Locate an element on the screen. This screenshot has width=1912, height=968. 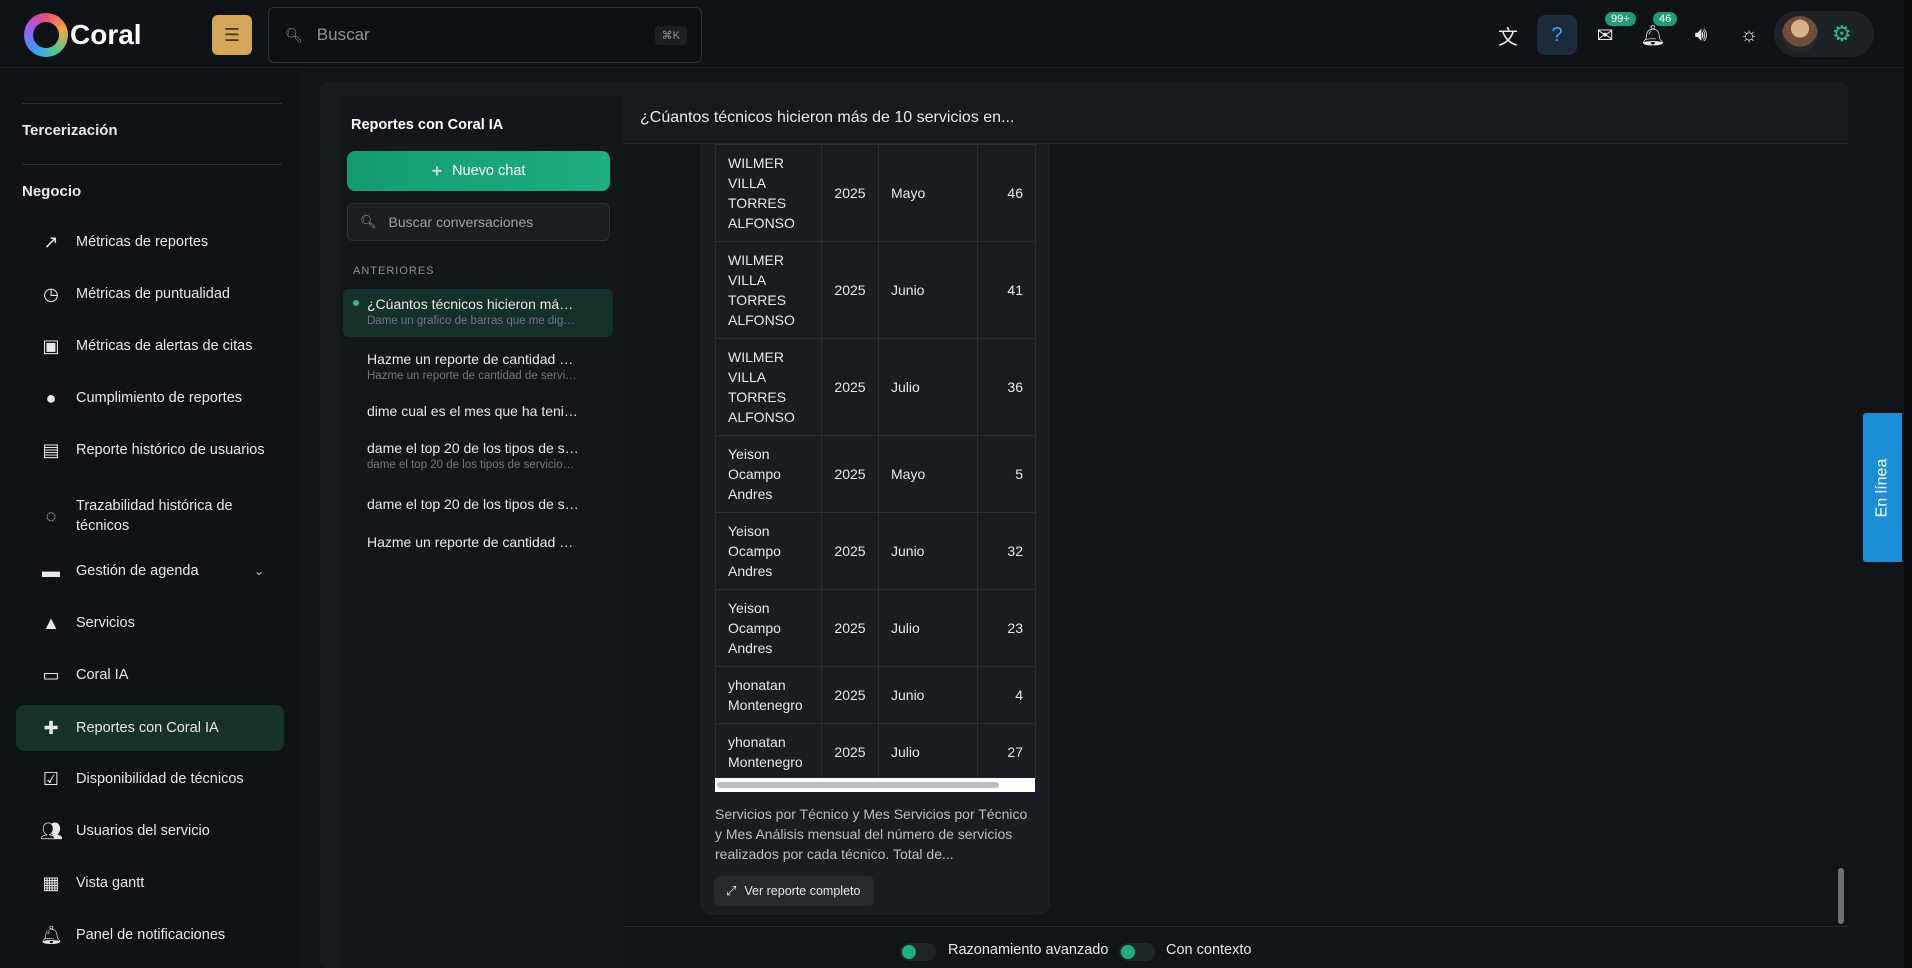
conversation-search-input is located at coordinates (493, 222).